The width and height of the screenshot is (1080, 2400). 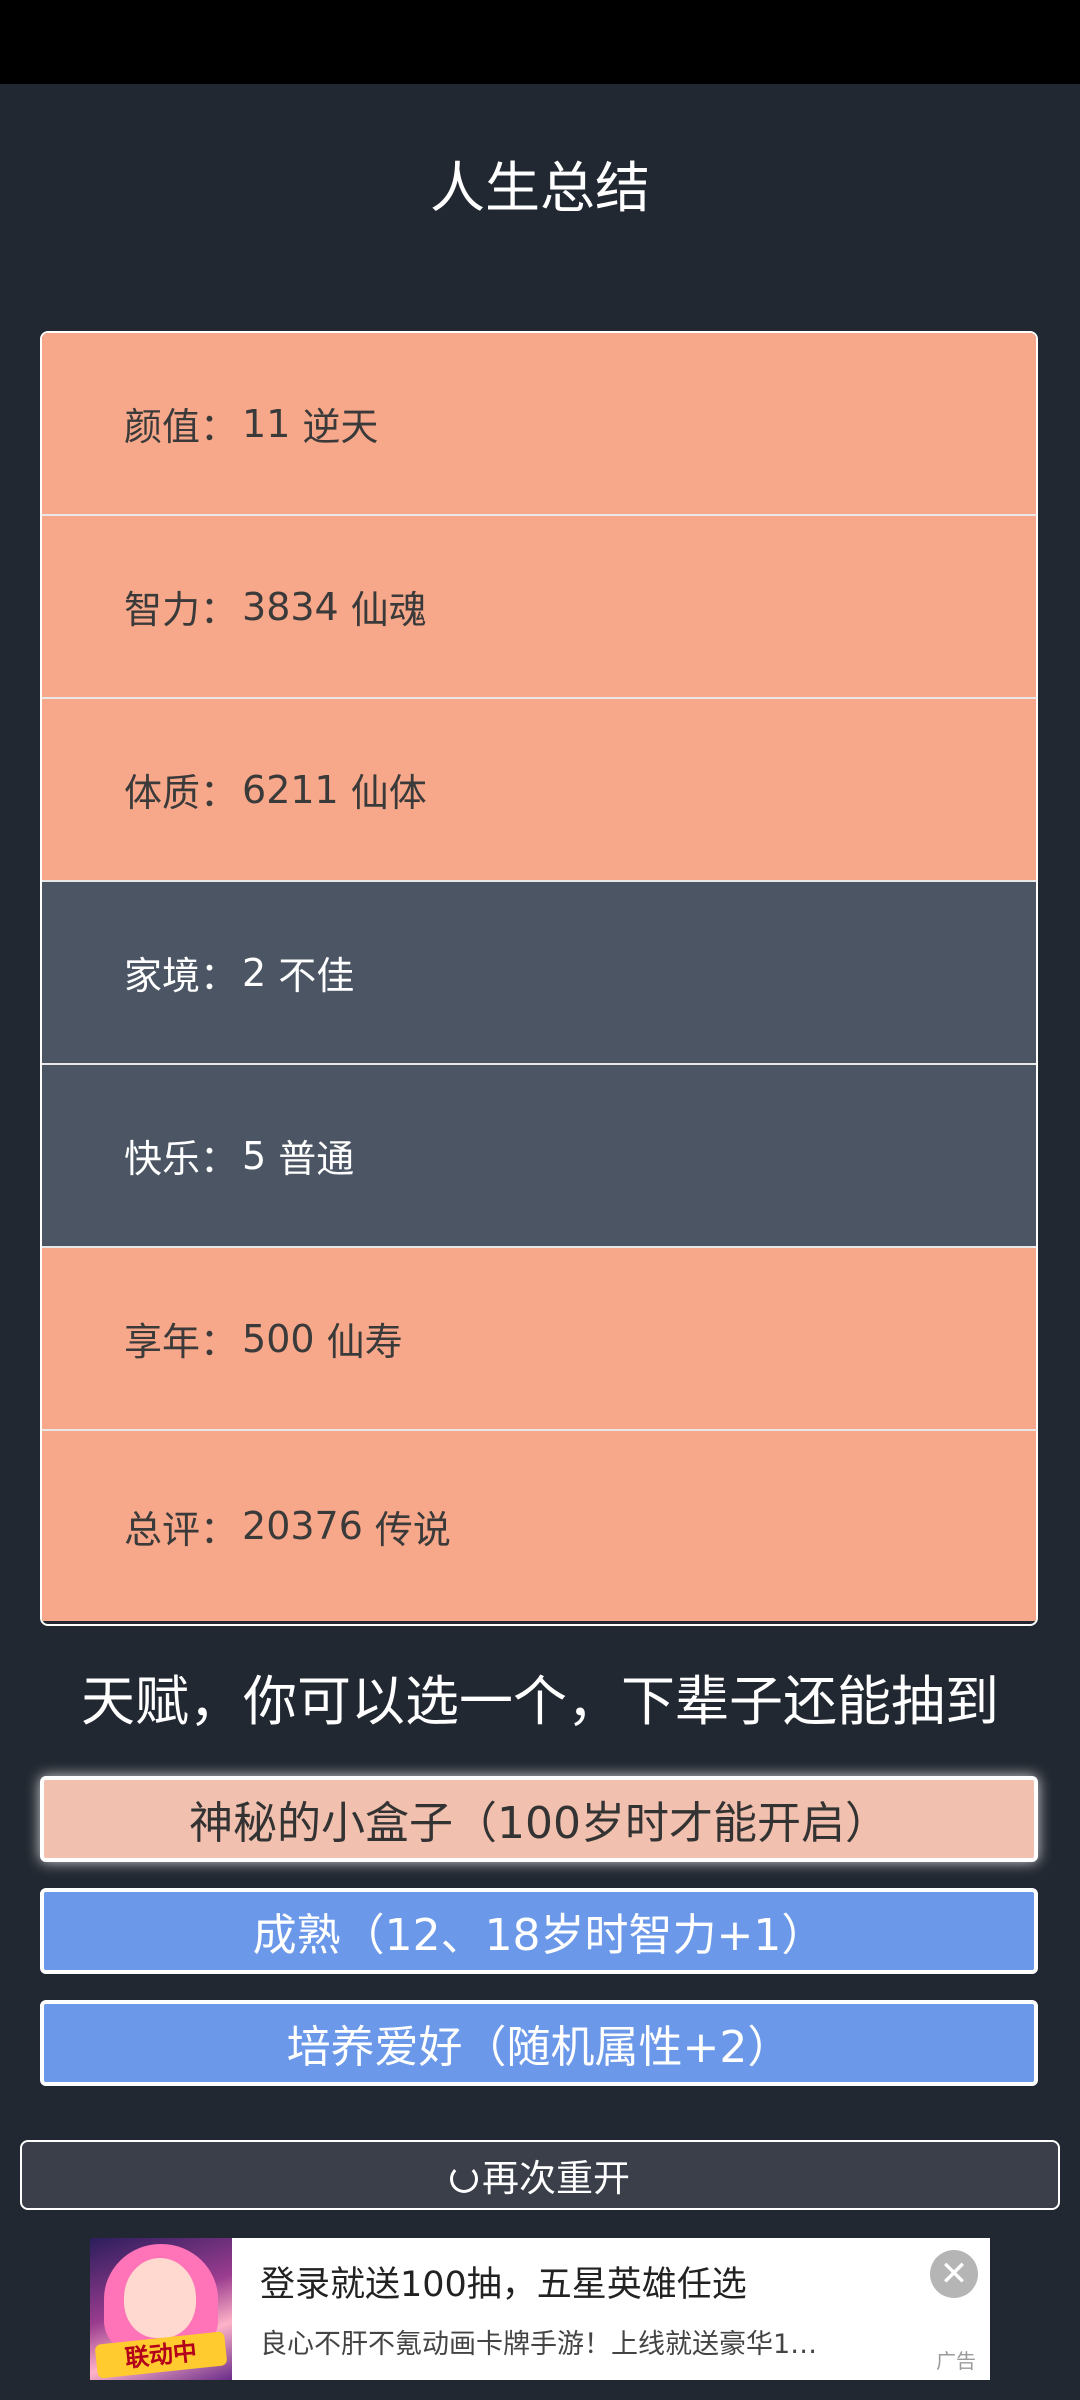 What do you see at coordinates (539, 973) in the screenshot?
I see `summary-row-family: 家境： 2 不佳` at bounding box center [539, 973].